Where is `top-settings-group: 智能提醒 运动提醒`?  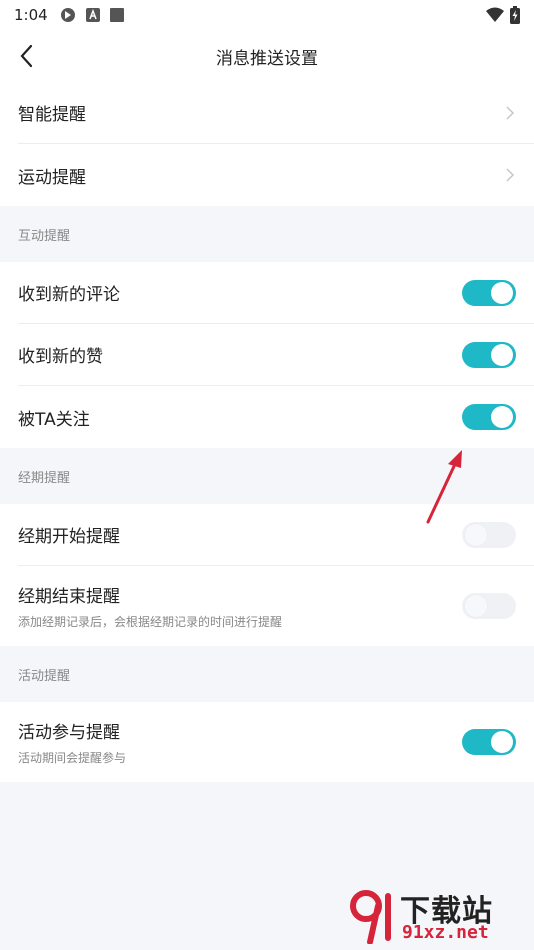
top-settings-group: 智能提醒 运动提醒 is located at coordinates (267, 144).